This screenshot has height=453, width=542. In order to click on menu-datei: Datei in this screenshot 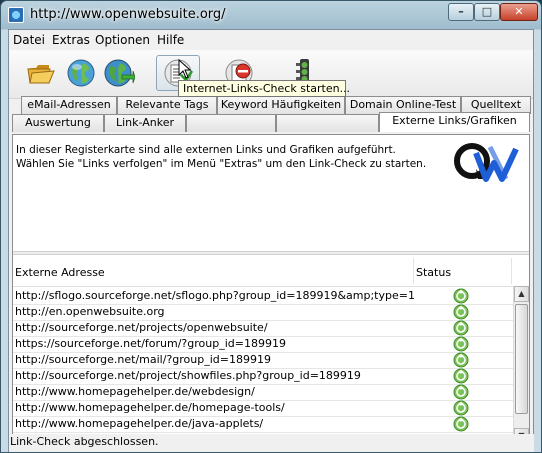, I will do `click(29, 40)`.